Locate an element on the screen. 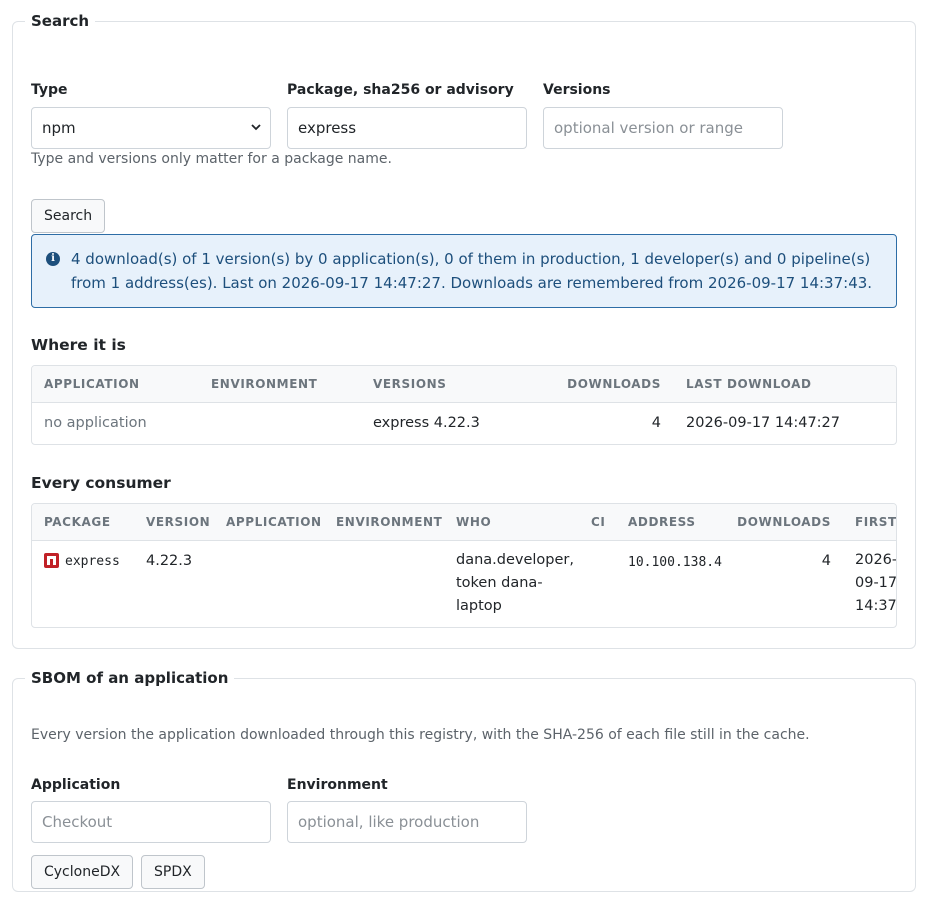 The width and height of the screenshot is (928, 904). versions-input: optional version or range is located at coordinates (663, 128).